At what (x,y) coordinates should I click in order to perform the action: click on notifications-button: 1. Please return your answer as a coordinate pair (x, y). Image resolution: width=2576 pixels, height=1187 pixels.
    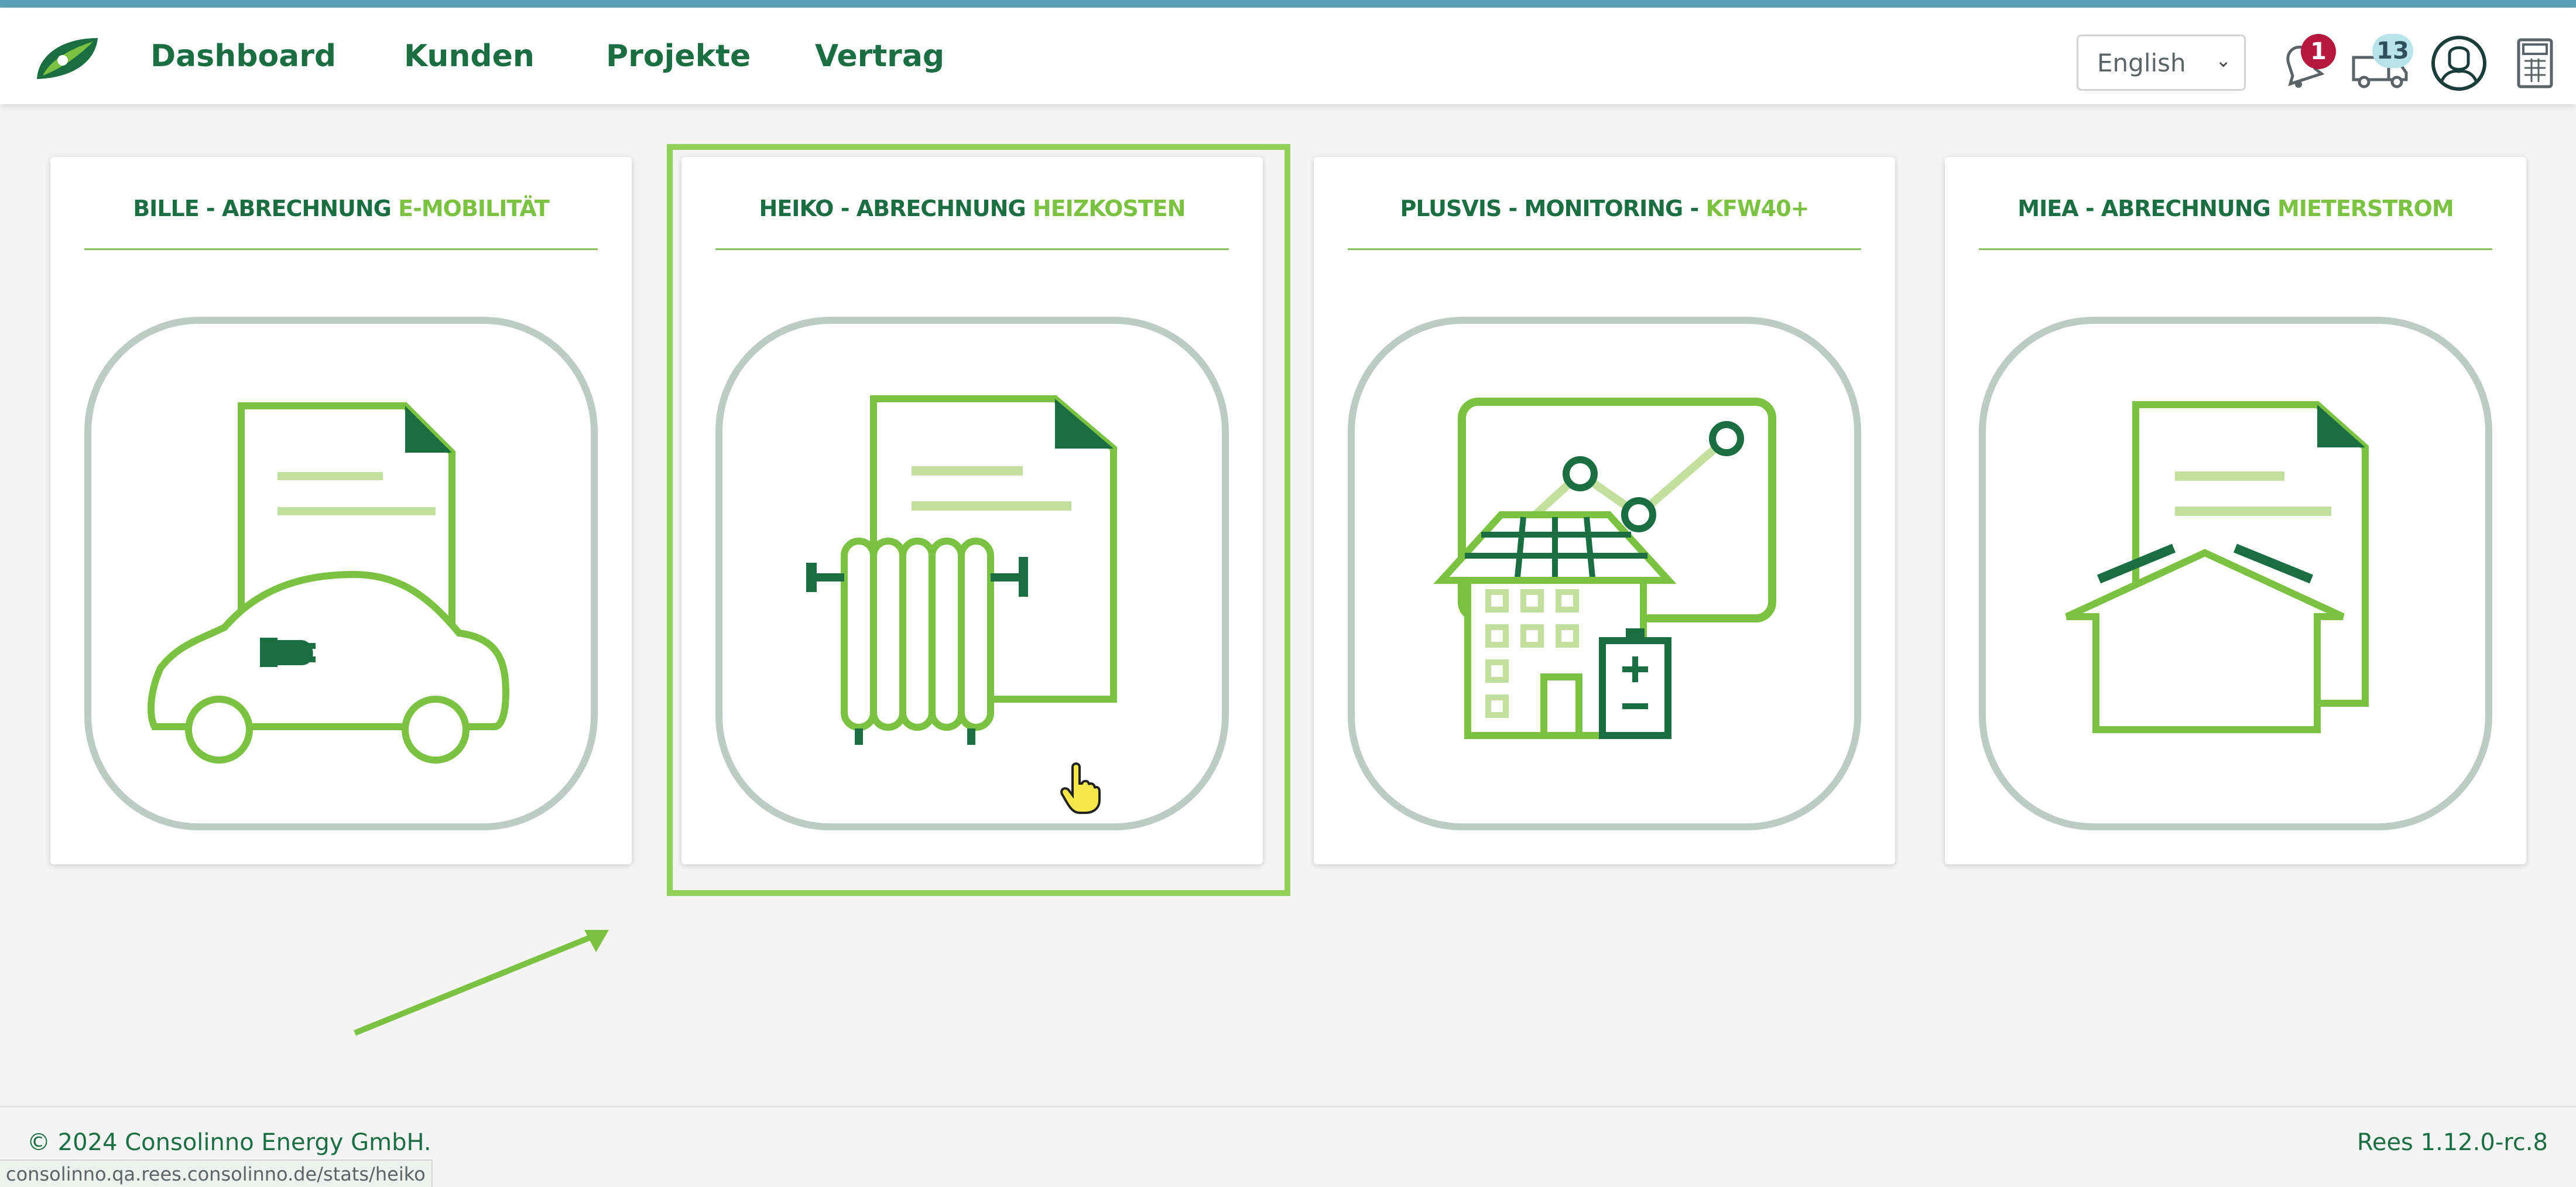
    Looking at the image, I should click on (2304, 63).